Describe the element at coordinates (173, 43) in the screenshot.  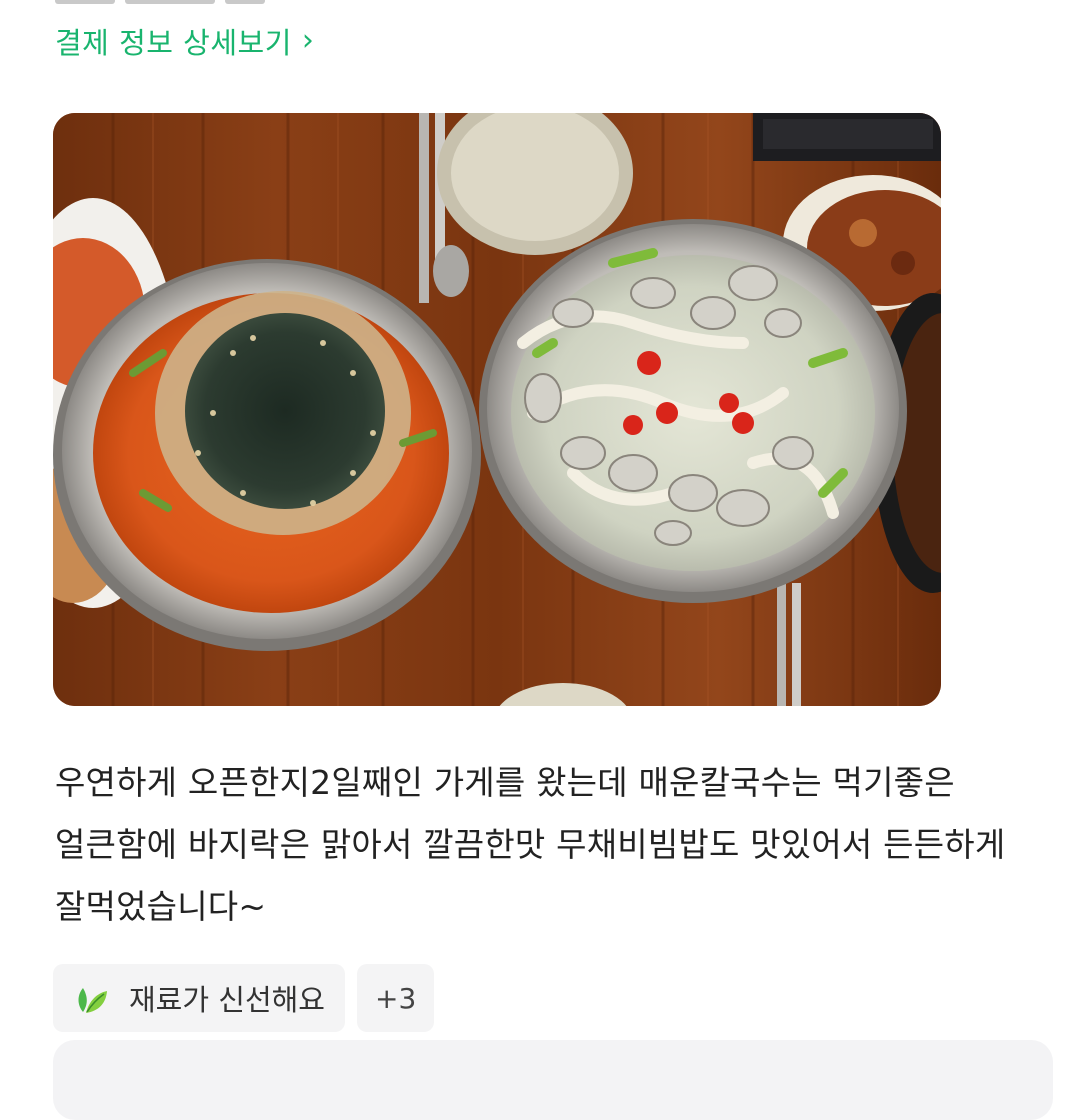
I see `payment-details-label: 결제 정보 상세보기` at that location.